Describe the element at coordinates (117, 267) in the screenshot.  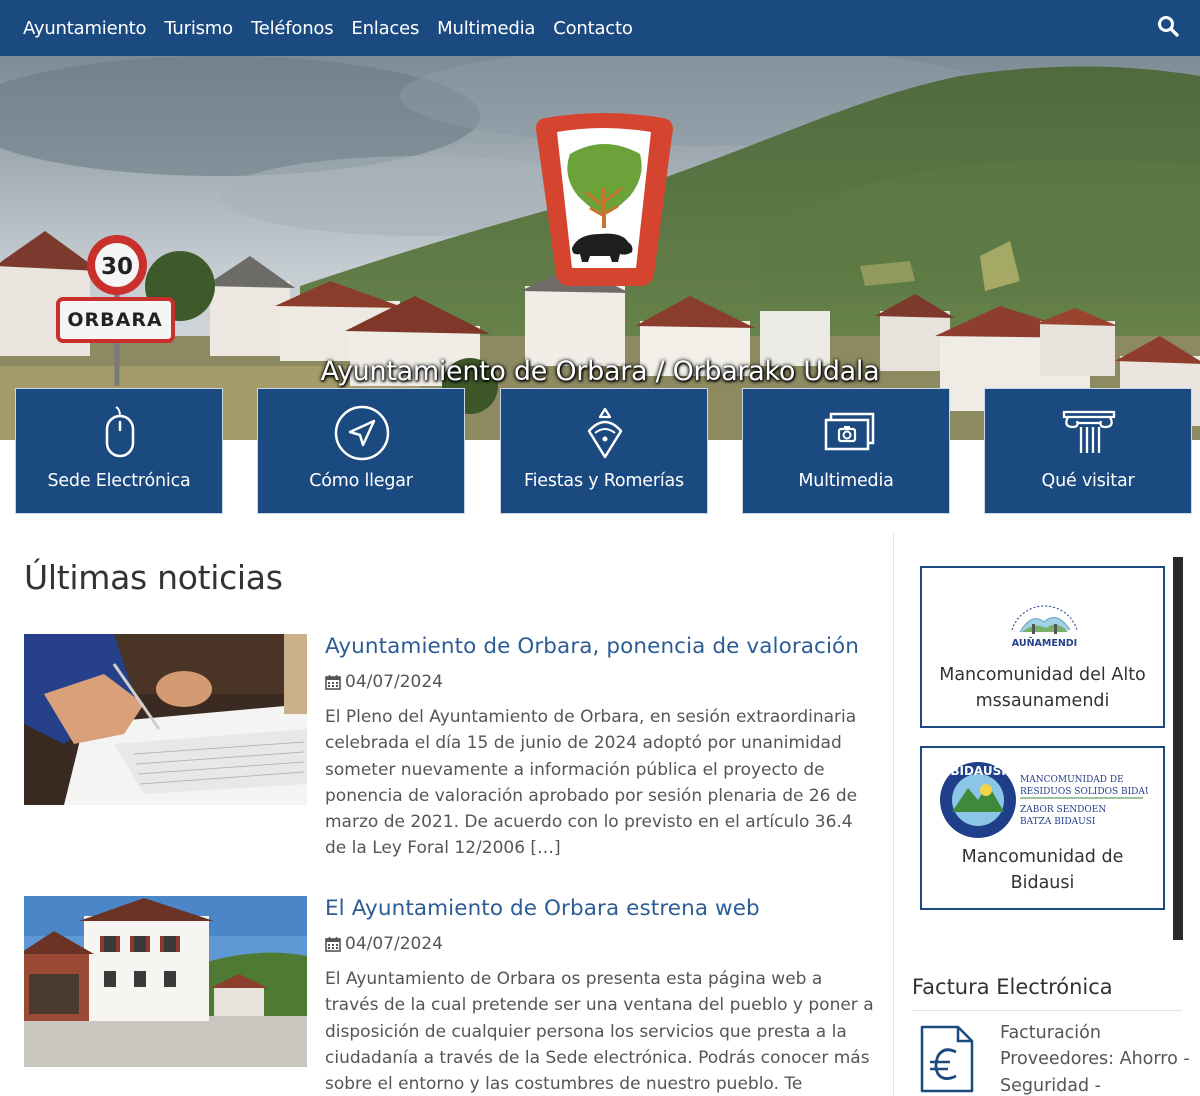
I see `speed-sign-text: 30` at that location.